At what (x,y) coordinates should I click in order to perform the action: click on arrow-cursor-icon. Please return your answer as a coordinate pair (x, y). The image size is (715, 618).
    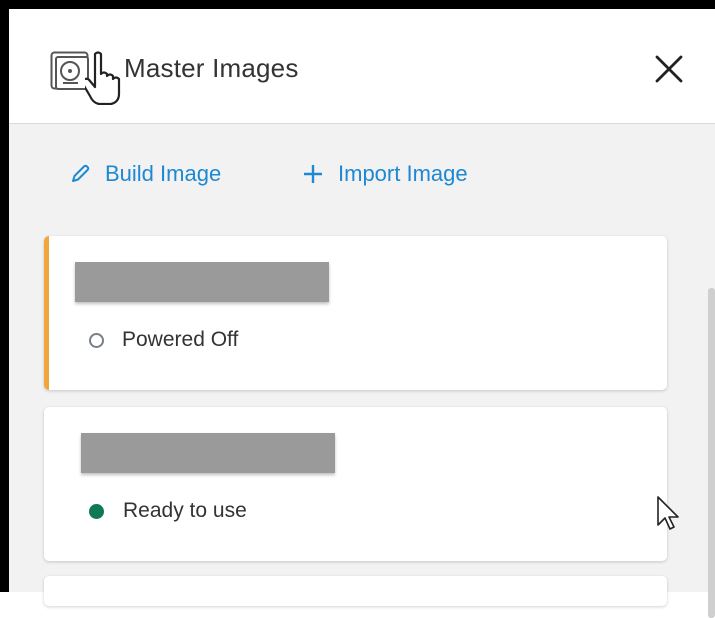
    Looking at the image, I should click on (668, 513).